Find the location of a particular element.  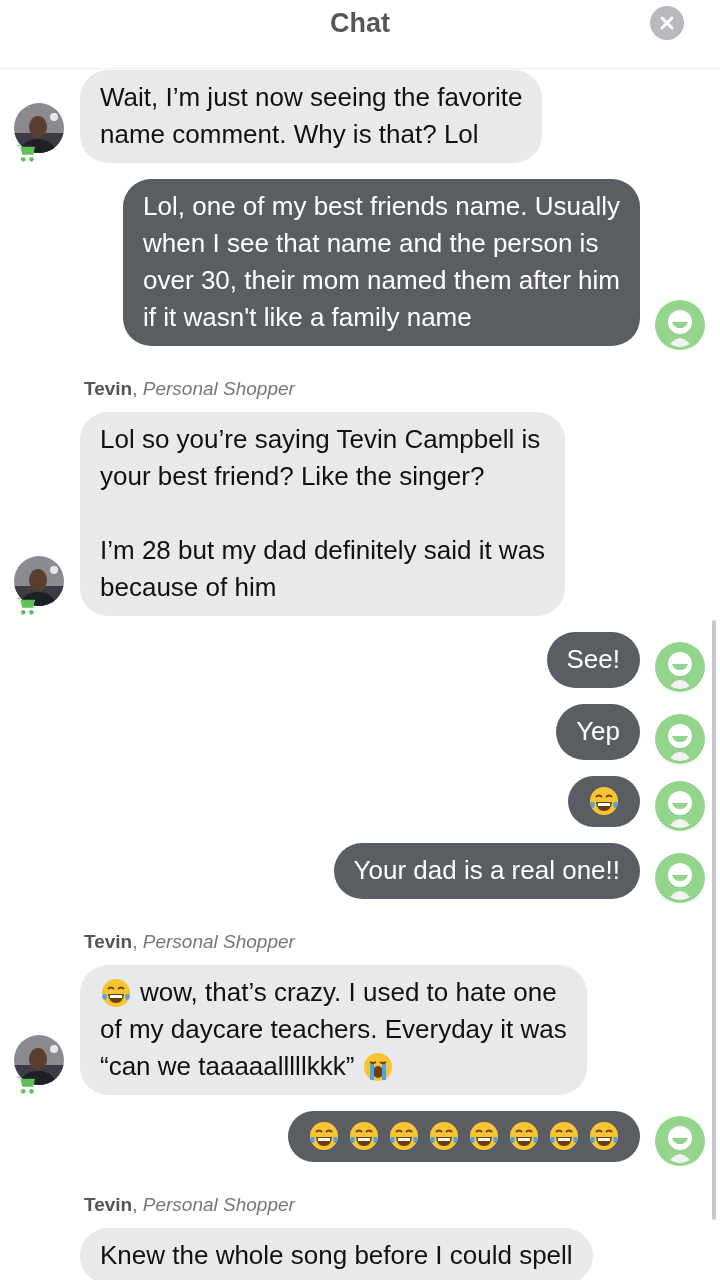

message-text: Yep is located at coordinates (598, 731).